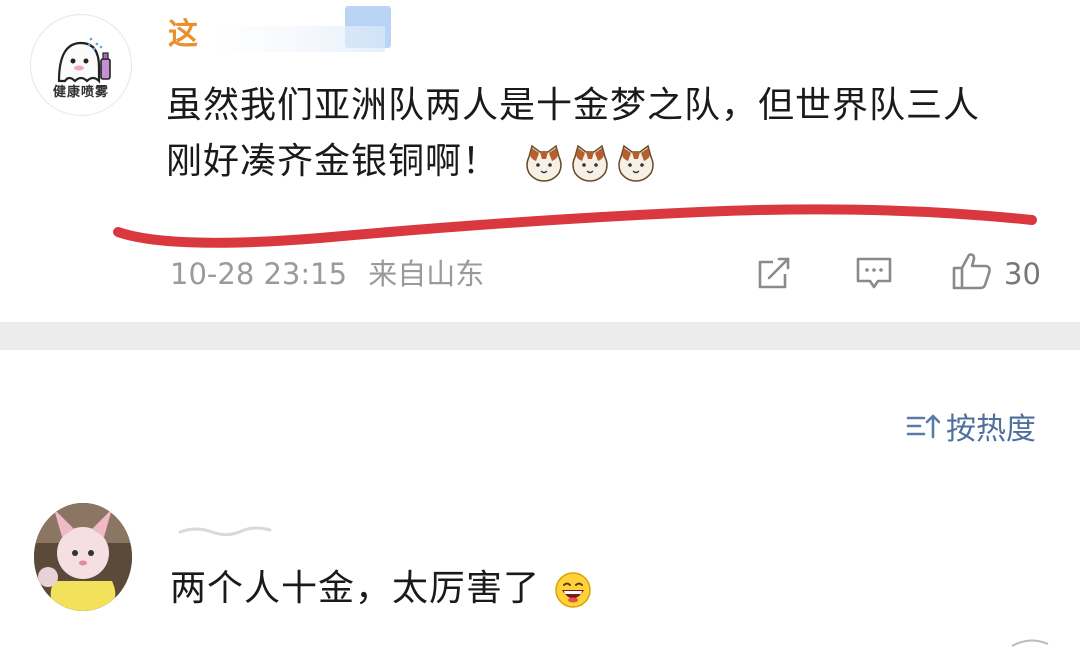 The width and height of the screenshot is (1080, 648). I want to click on share-icon, so click(774, 273).